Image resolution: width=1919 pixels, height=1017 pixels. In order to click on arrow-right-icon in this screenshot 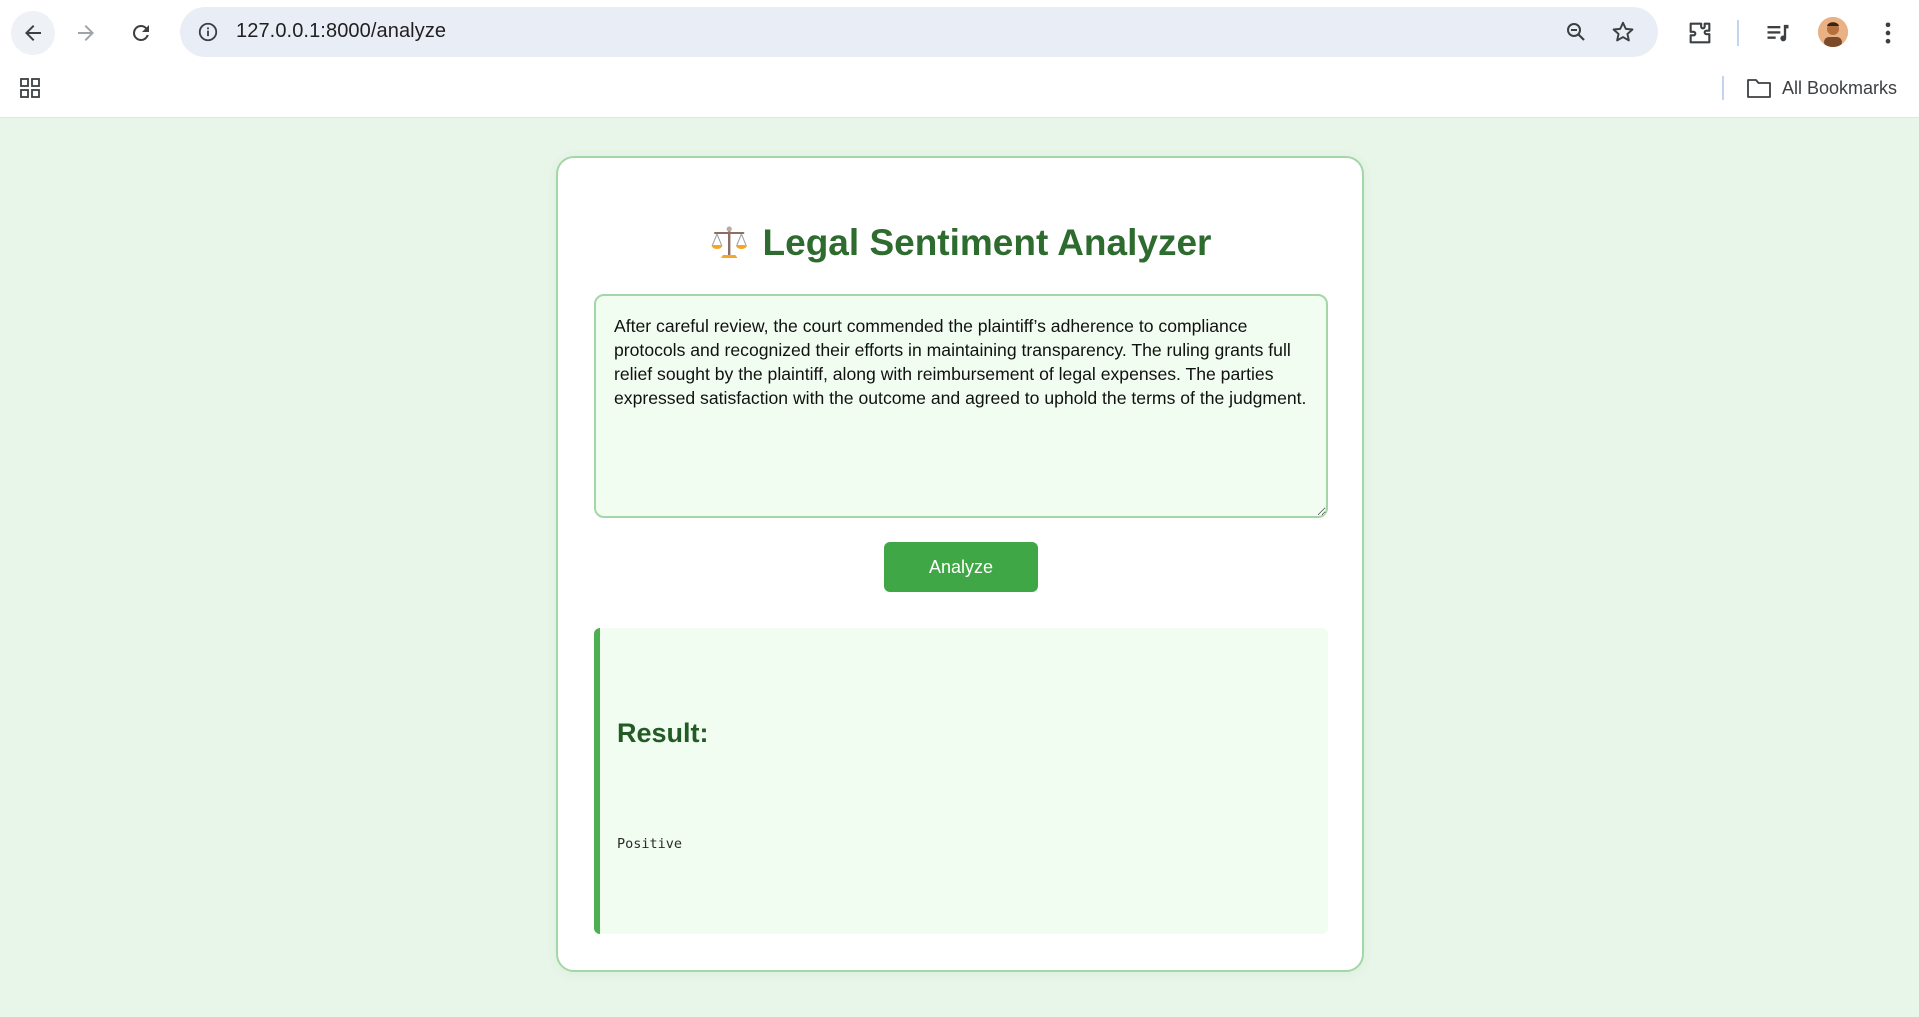, I will do `click(86, 33)`.